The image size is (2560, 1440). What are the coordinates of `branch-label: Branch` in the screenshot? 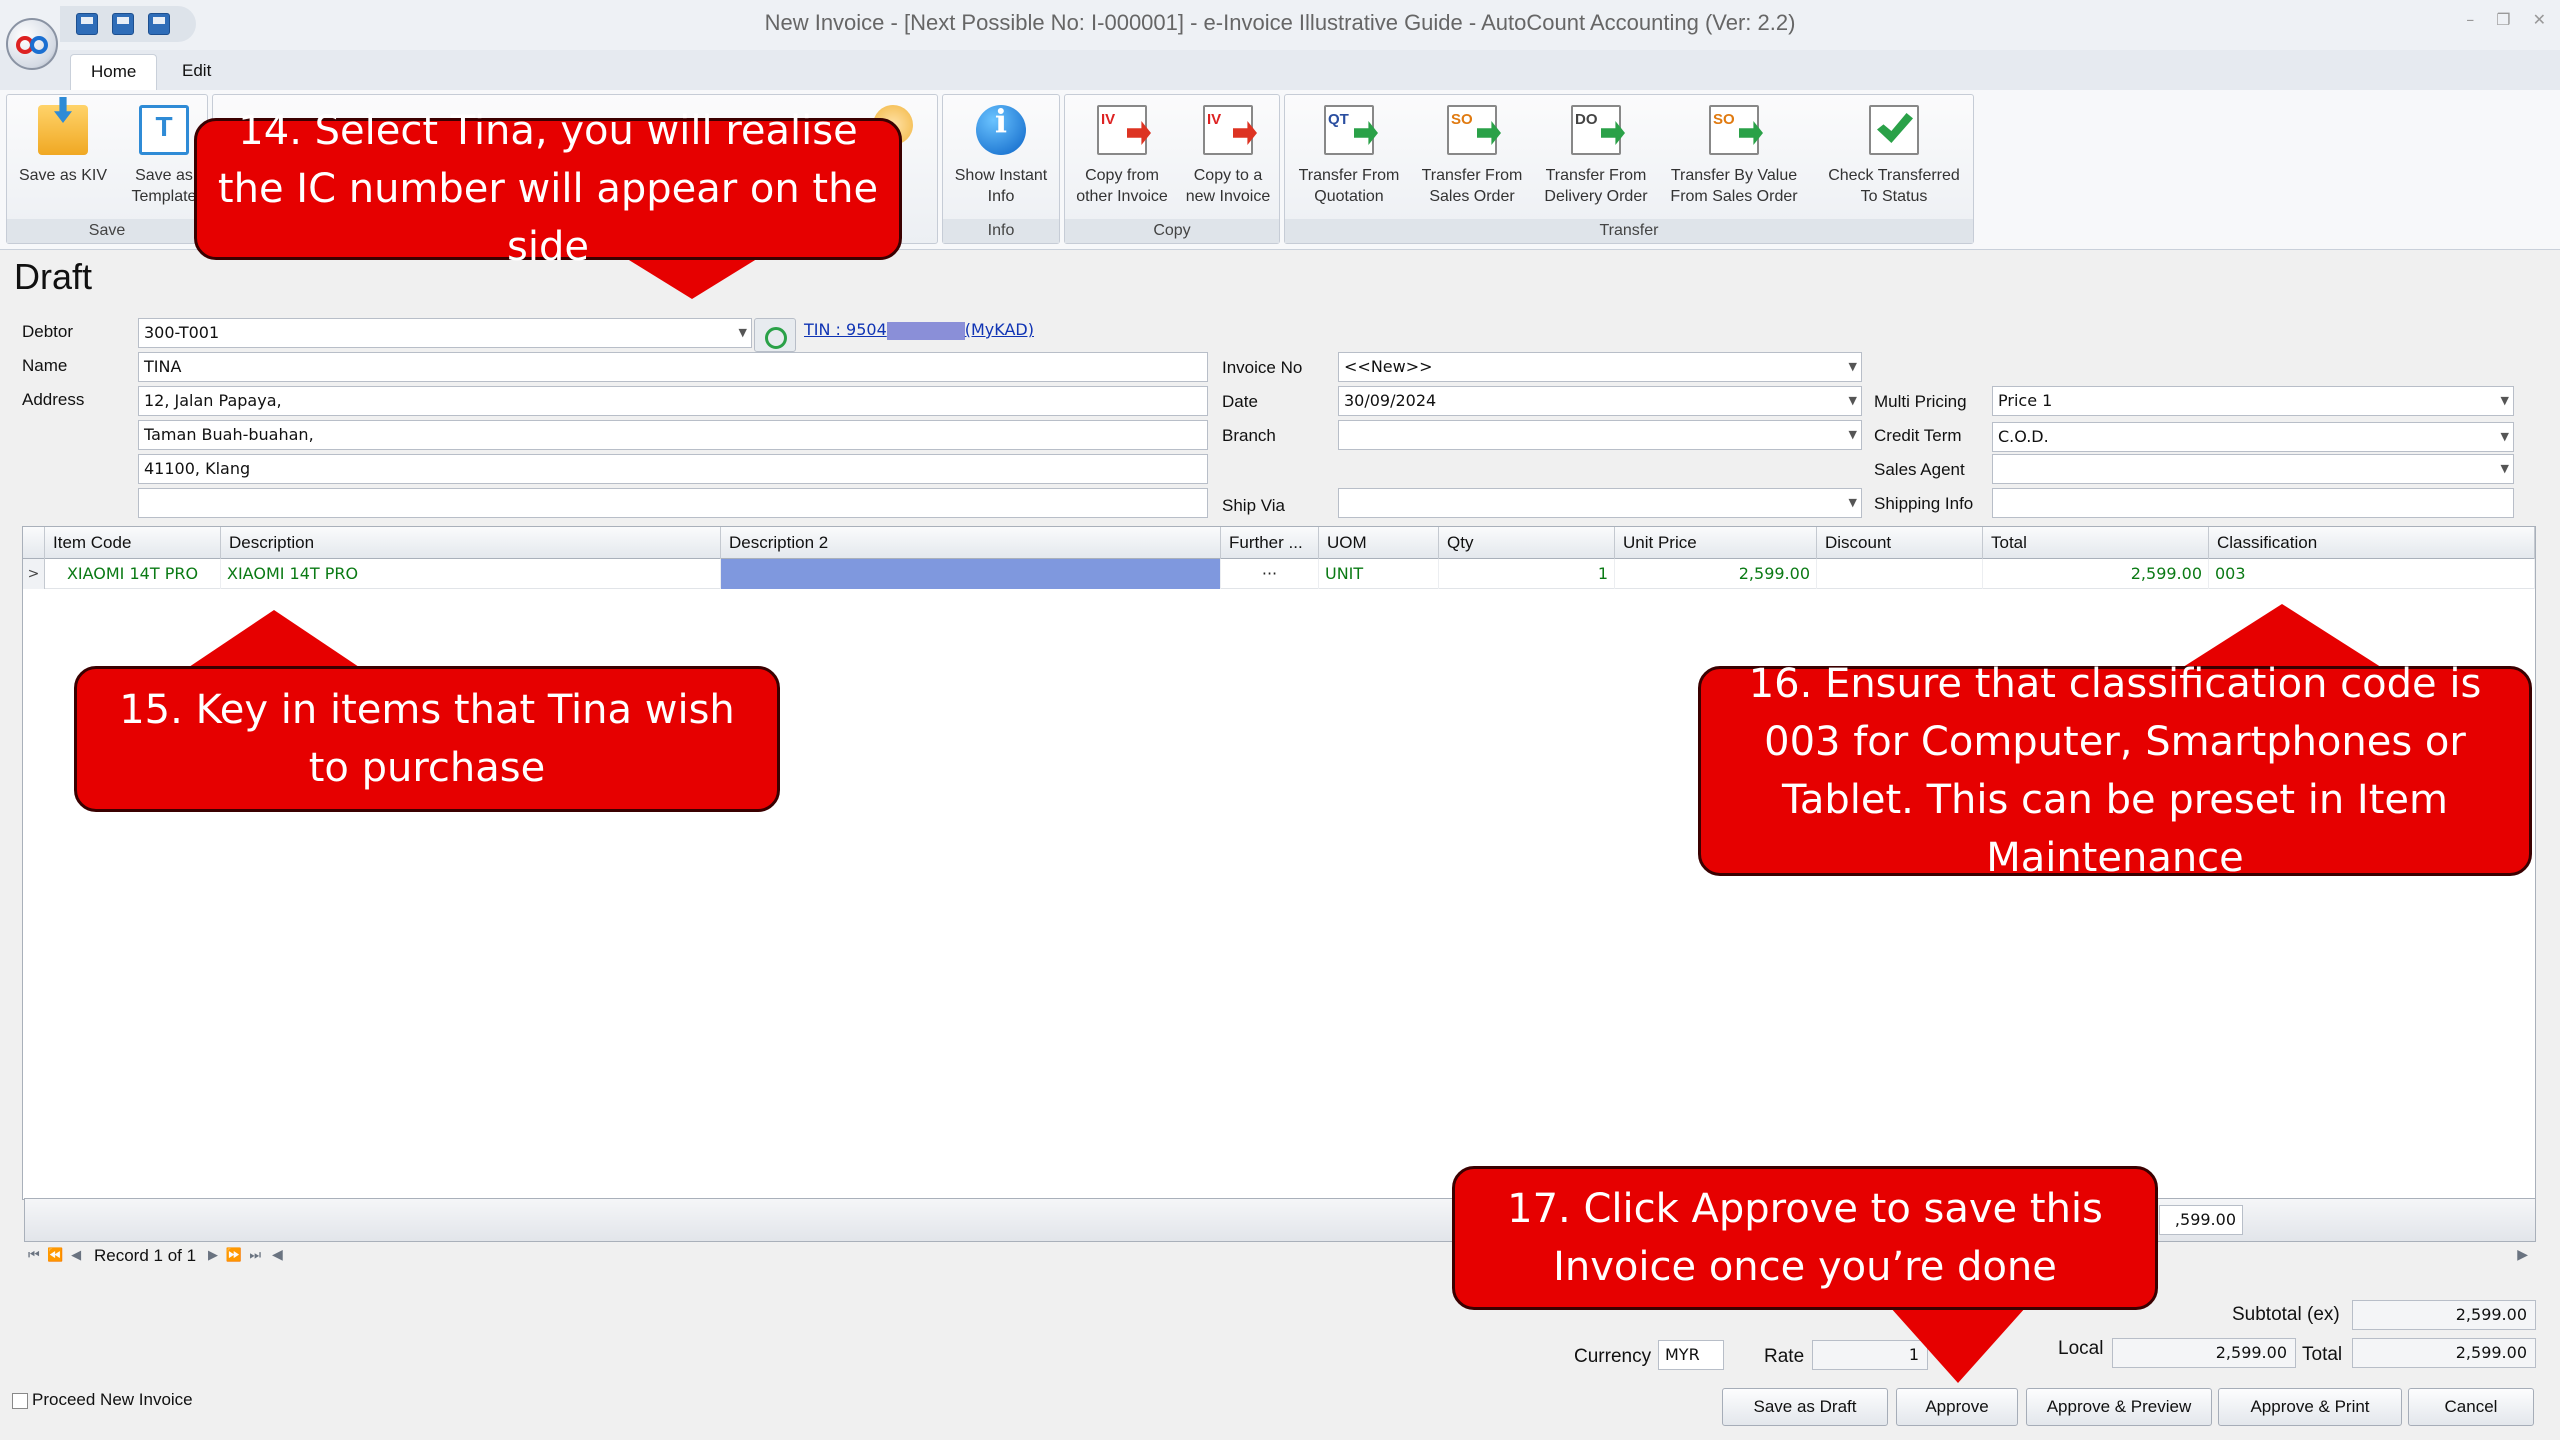 It's located at (1249, 435).